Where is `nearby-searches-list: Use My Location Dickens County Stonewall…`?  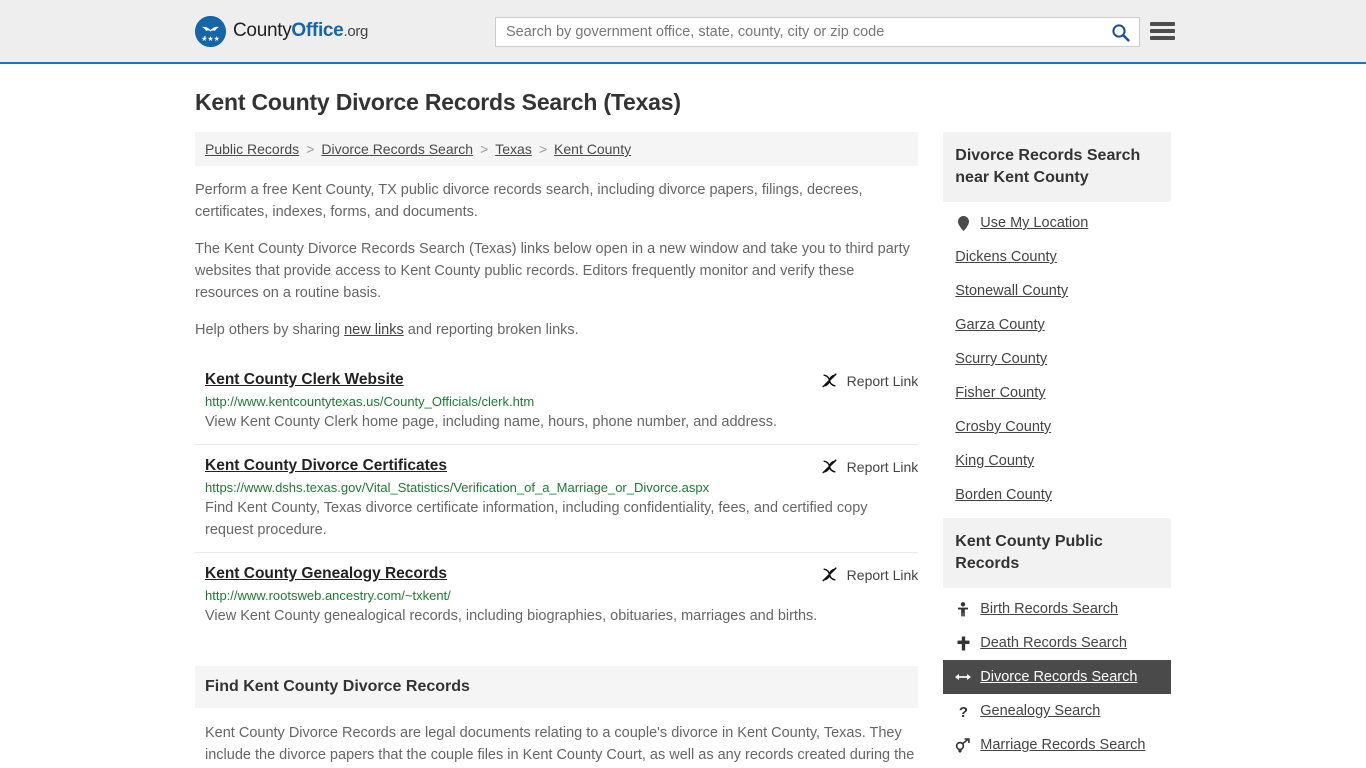 nearby-searches-list: Use My Location Dickens County Stonewall… is located at coordinates (1057, 357).